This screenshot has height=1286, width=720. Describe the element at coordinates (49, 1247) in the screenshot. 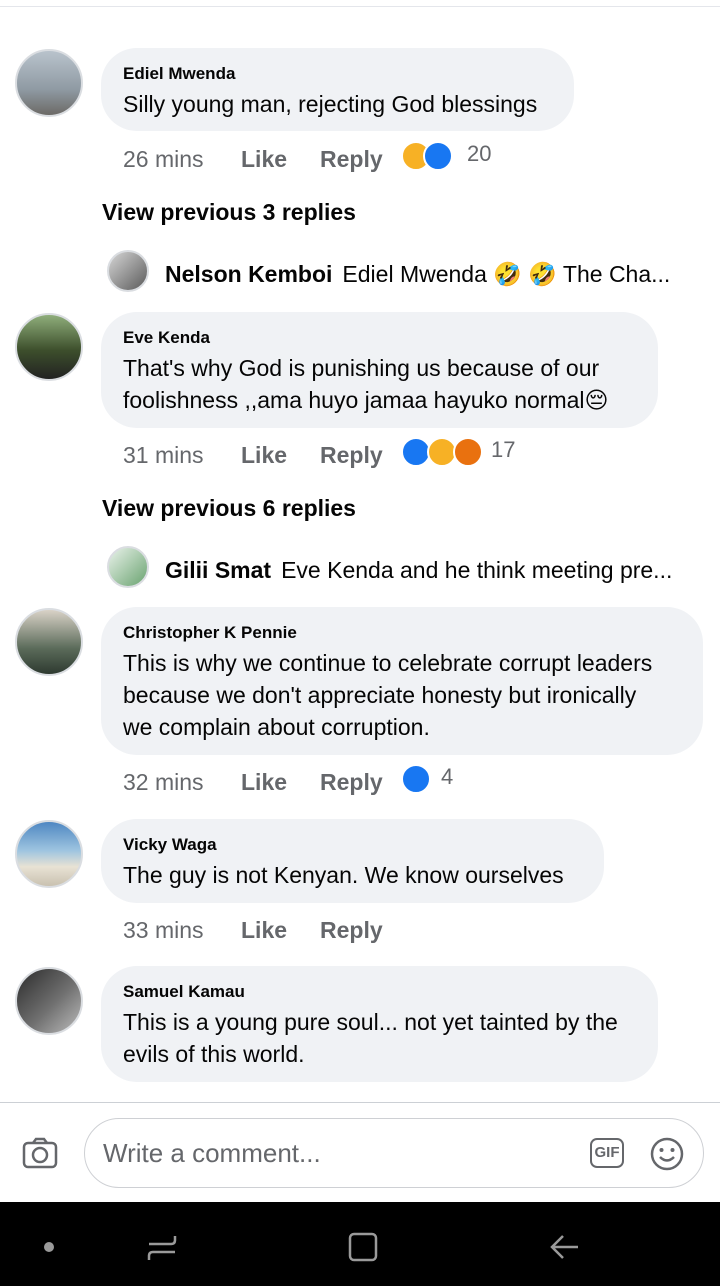

I see `nav-dot-icon` at that location.